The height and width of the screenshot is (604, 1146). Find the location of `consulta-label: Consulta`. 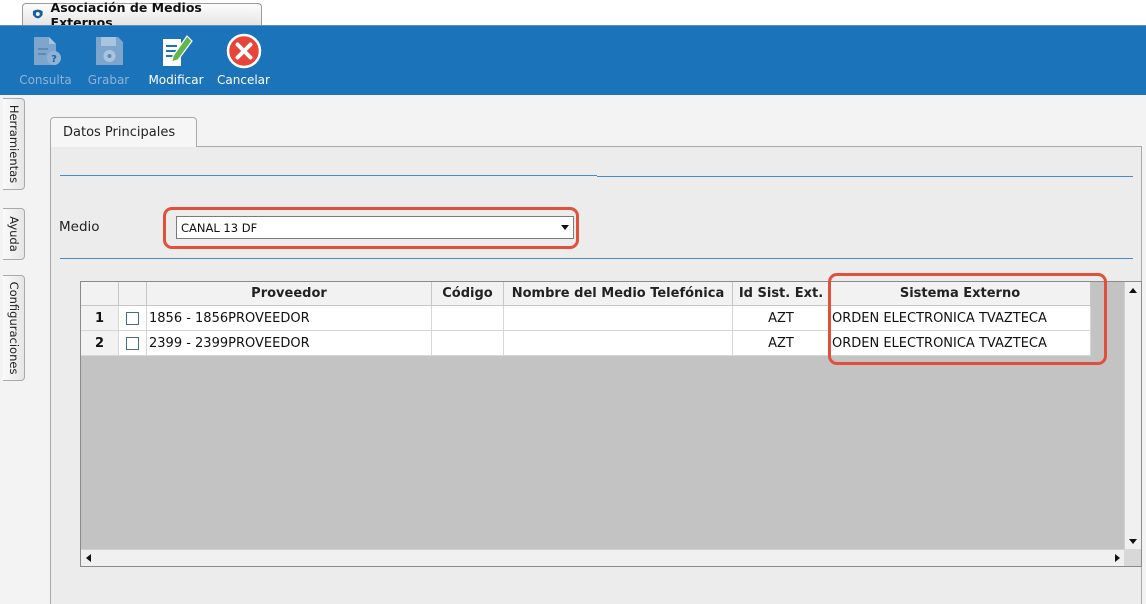

consulta-label: Consulta is located at coordinates (45, 80).